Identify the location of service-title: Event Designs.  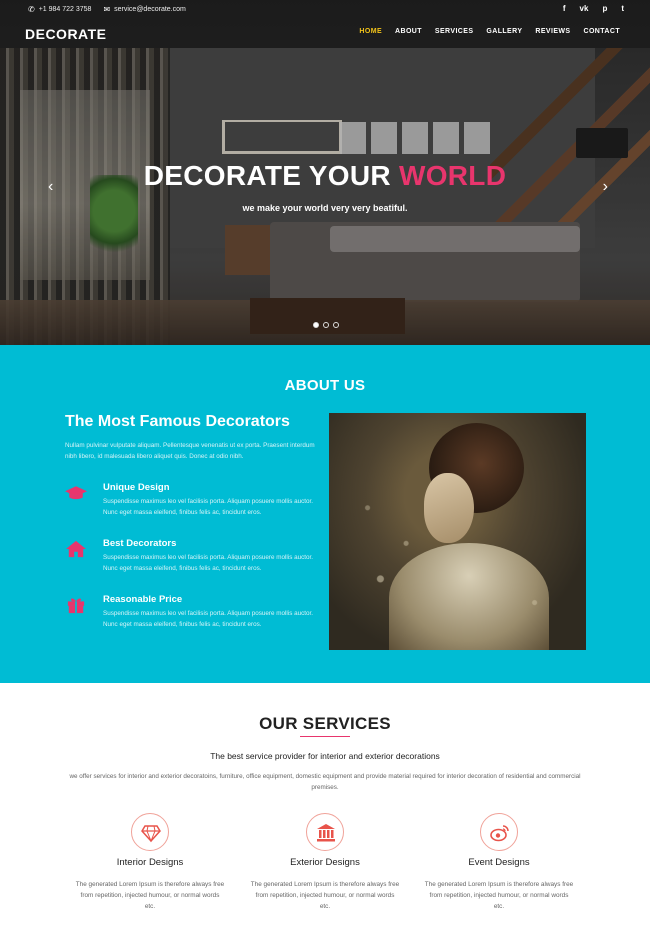
(499, 862).